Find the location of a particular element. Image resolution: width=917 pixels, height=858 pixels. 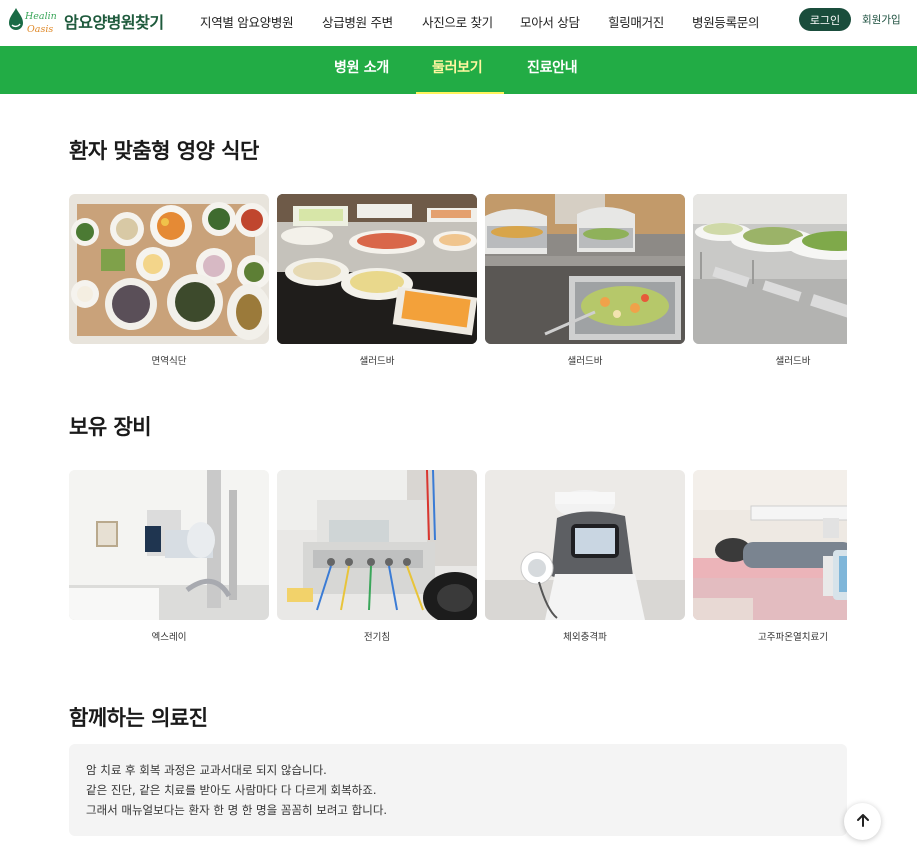

logo-text: 암요양병원찾기 is located at coordinates (114, 22).